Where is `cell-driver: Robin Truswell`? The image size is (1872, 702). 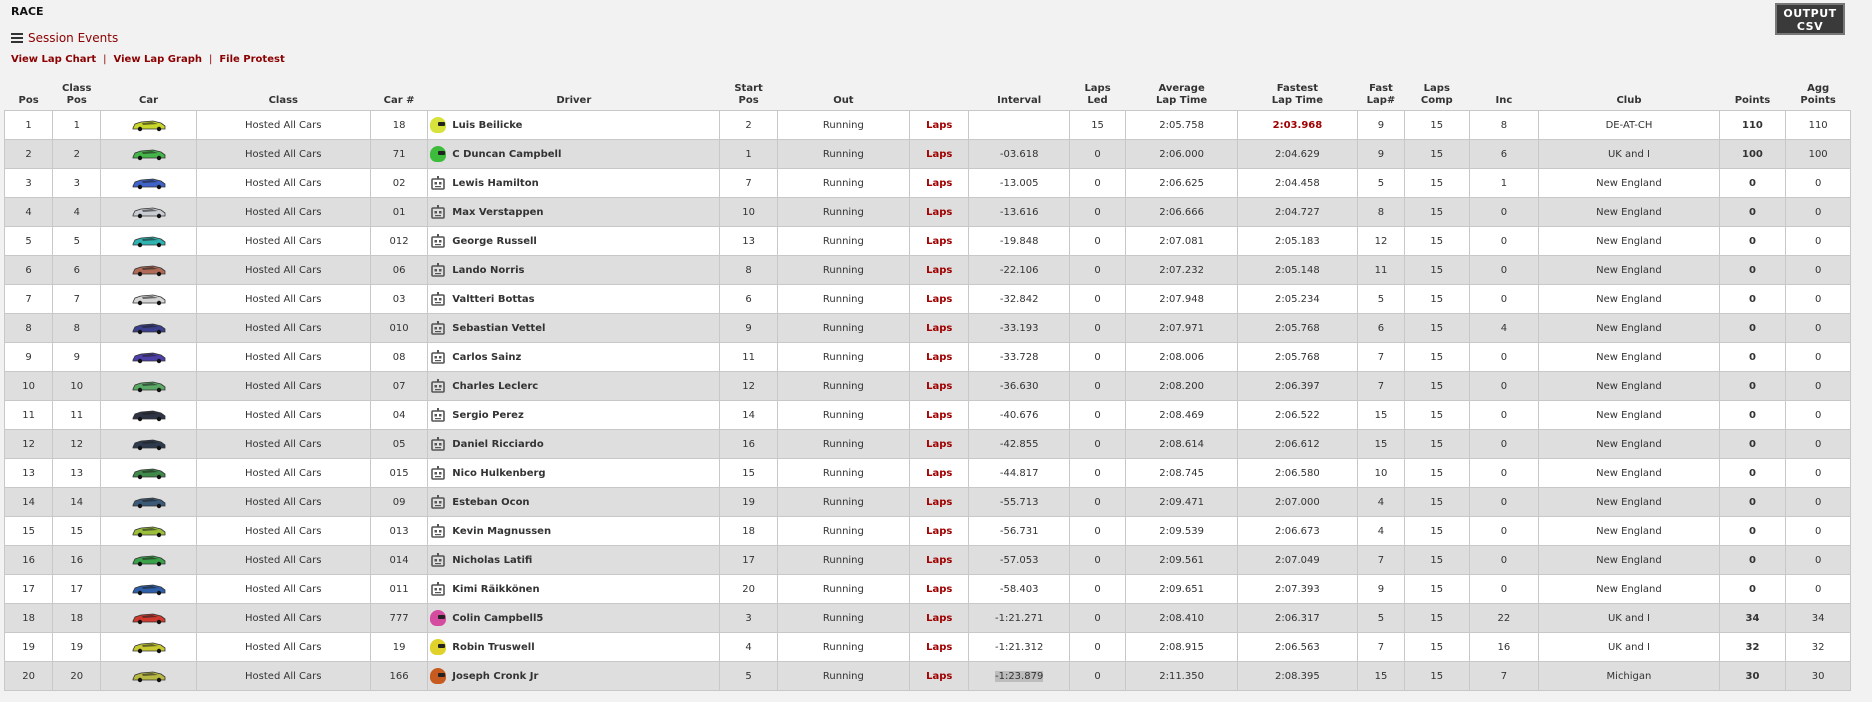 cell-driver: Robin Truswell is located at coordinates (574, 647).